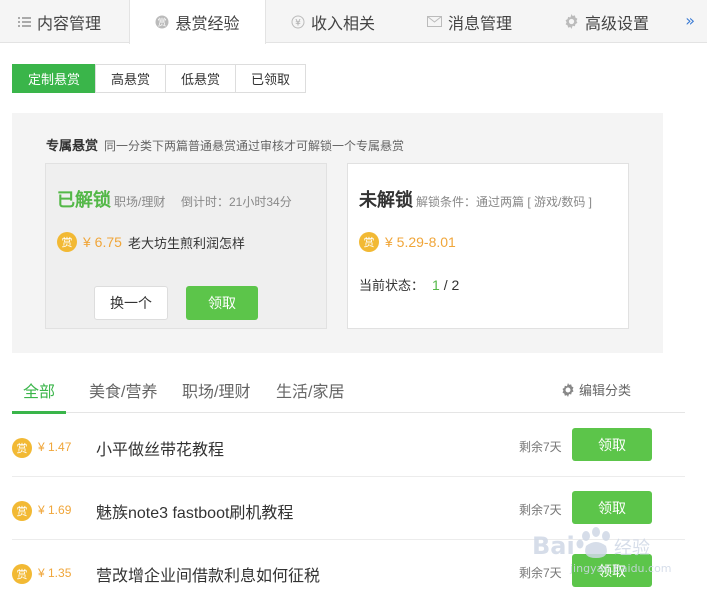 The height and width of the screenshot is (594, 707). What do you see at coordinates (236, 202) in the screenshot?
I see `unlocked-countdown: 倒计时：21小时34分` at bounding box center [236, 202].